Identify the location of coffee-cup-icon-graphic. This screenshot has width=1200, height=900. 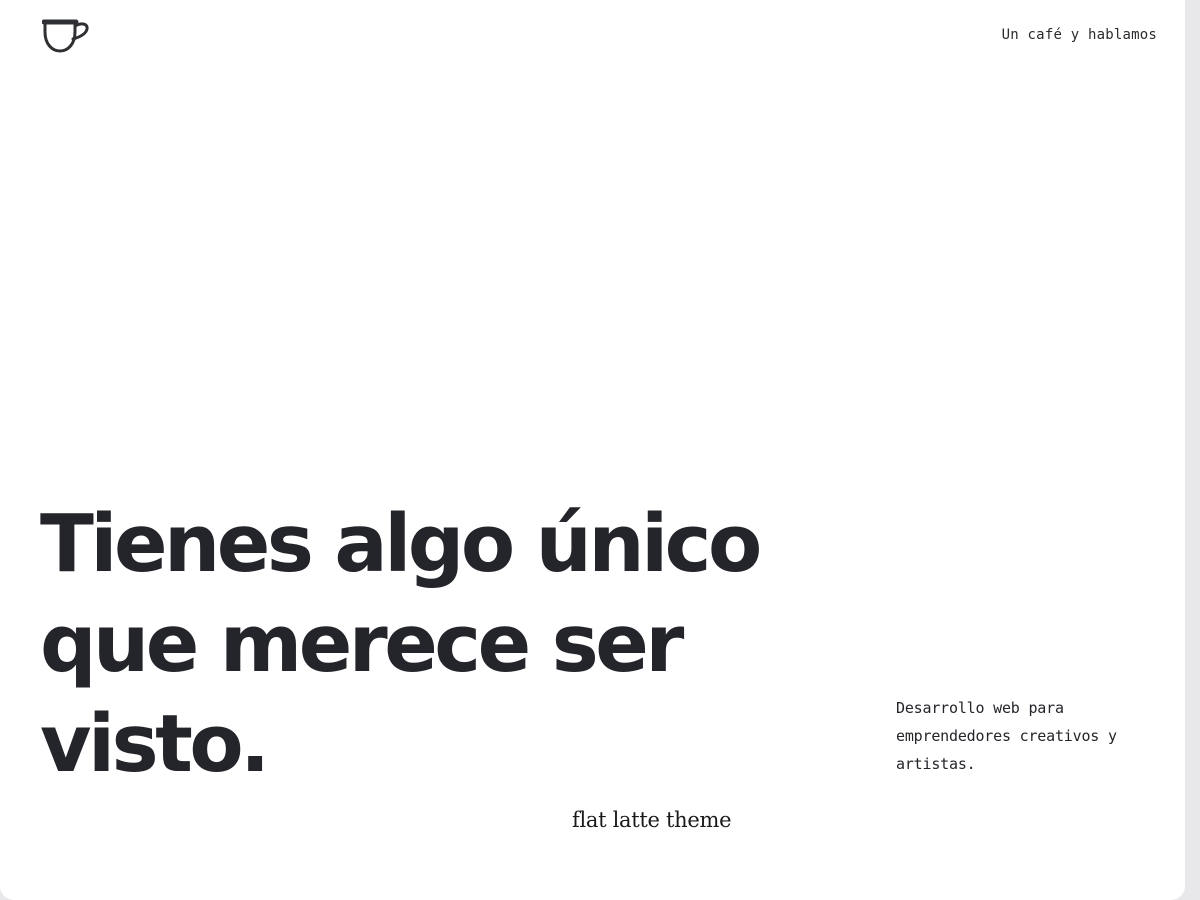
(65, 36).